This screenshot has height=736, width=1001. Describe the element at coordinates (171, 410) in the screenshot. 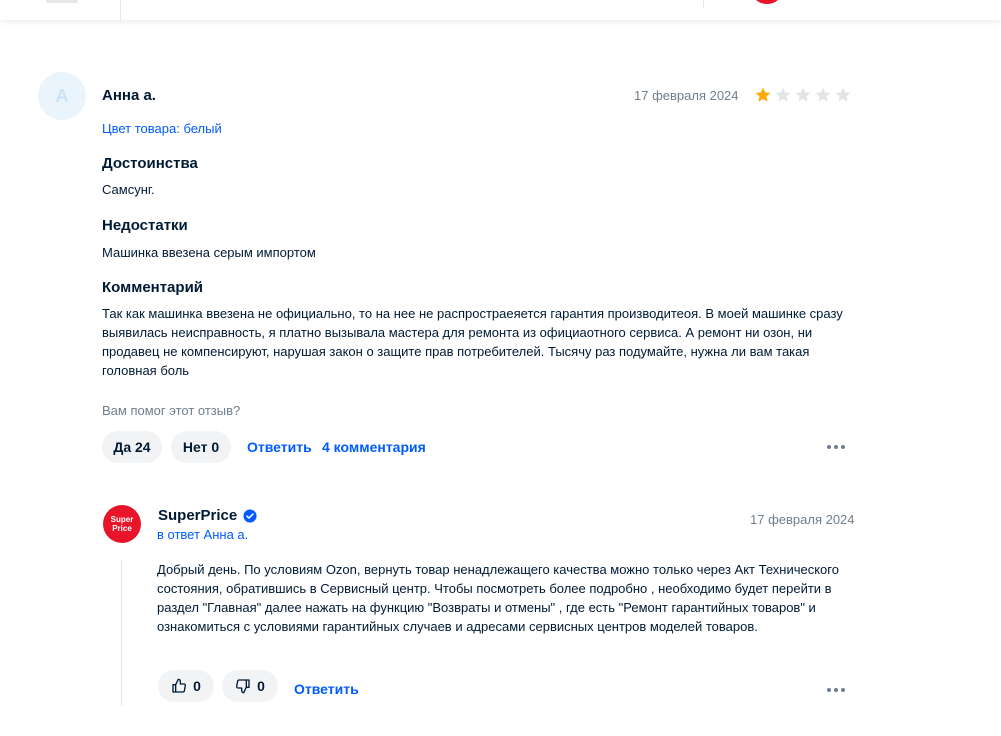

I see `helpful-question: Вам помог этот отзыв?` at that location.